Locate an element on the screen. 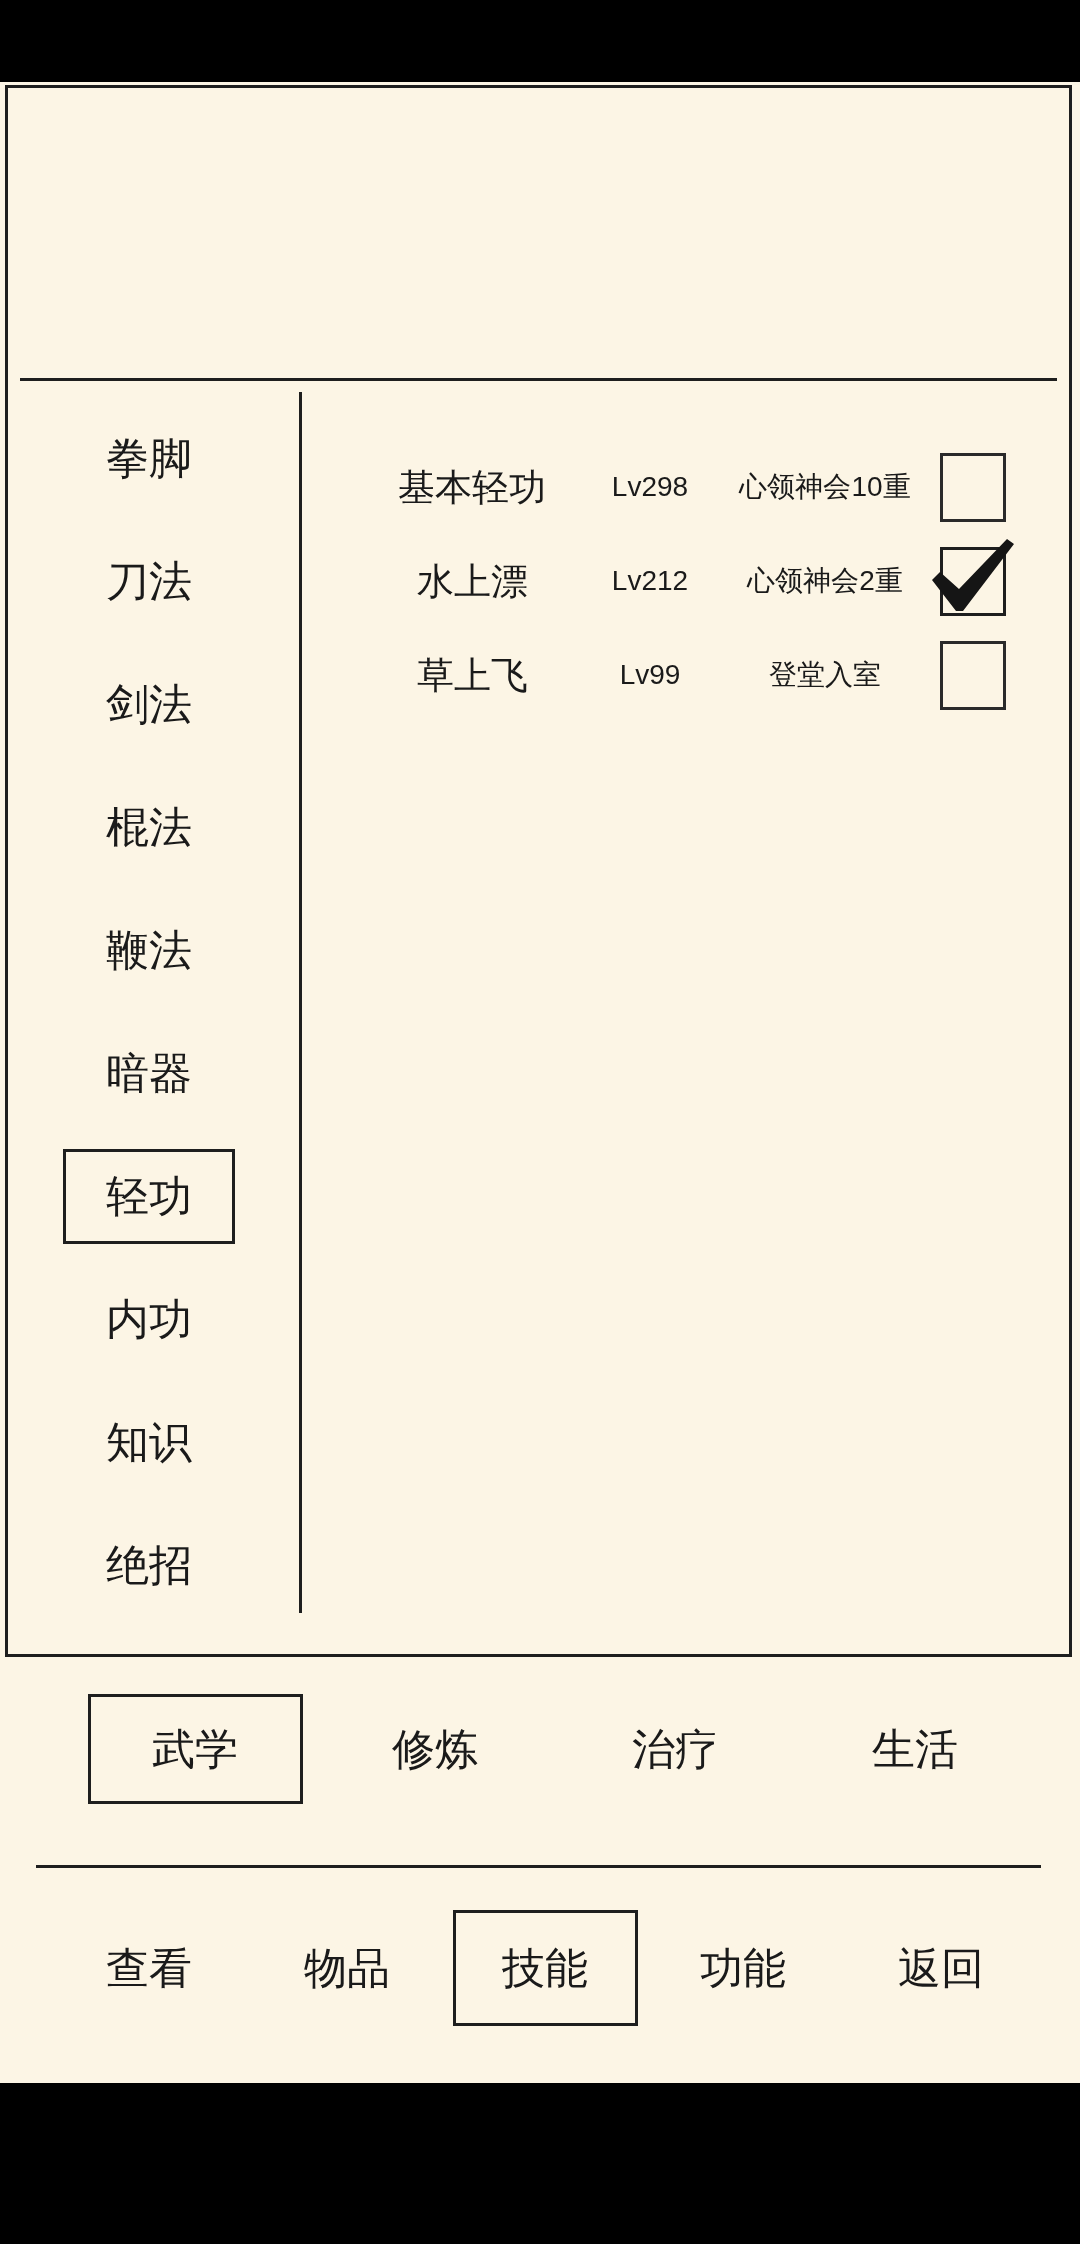 This screenshot has height=2244, width=1080. skill-name: 水上漂 is located at coordinates (472, 581).